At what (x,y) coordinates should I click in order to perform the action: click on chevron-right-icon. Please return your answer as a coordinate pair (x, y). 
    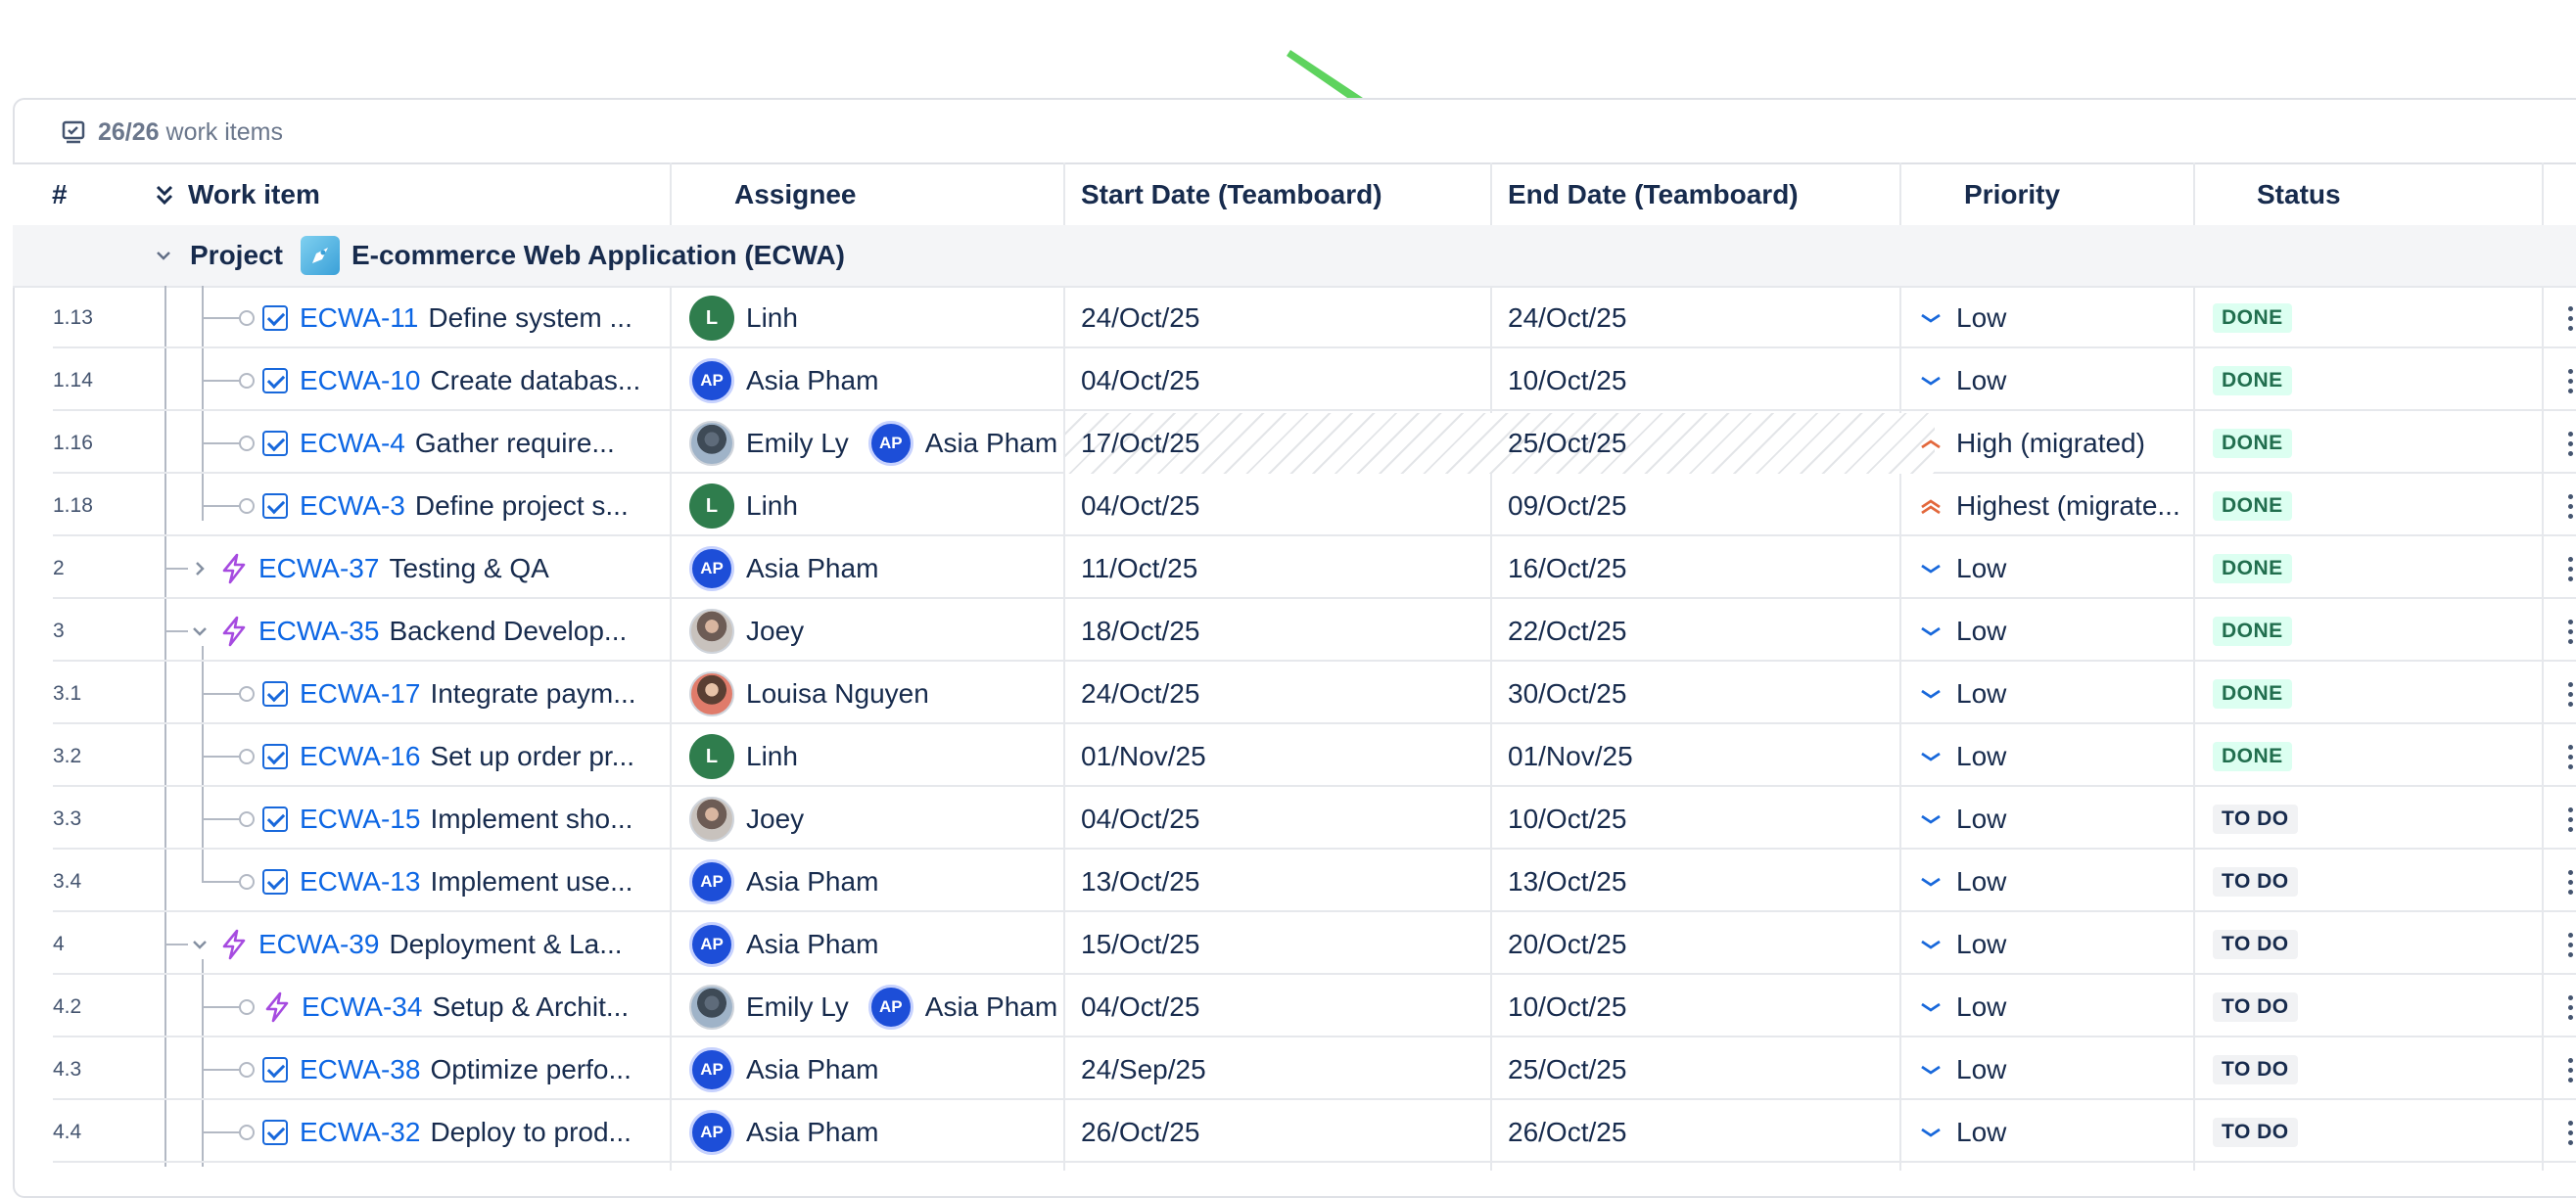
    Looking at the image, I should click on (200, 568).